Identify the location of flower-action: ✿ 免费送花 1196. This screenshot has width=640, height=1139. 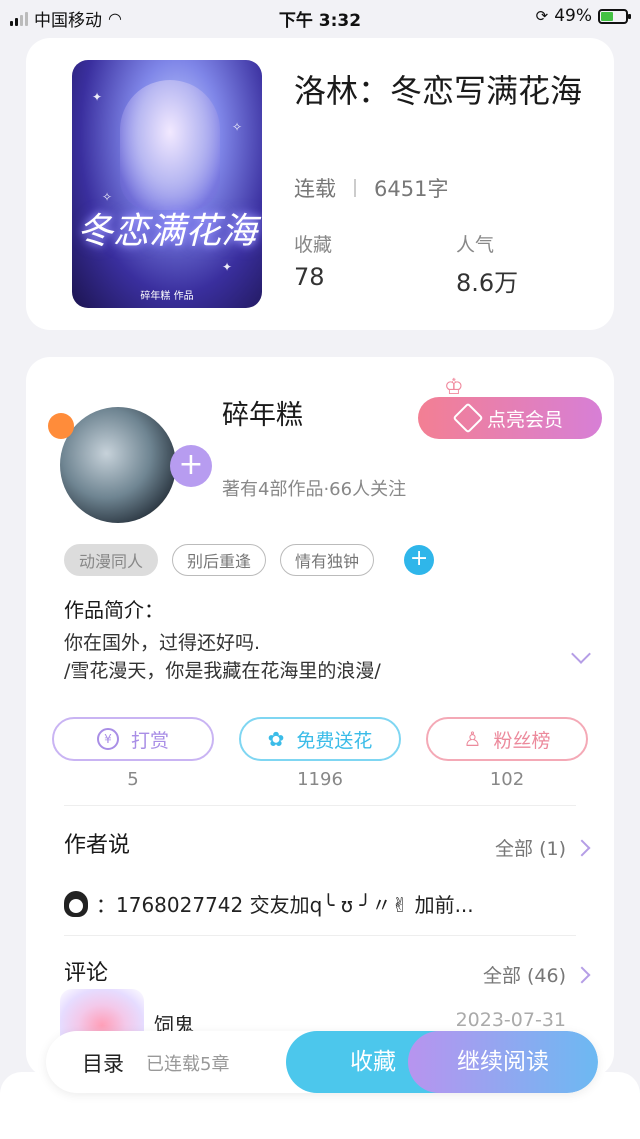
(320, 753).